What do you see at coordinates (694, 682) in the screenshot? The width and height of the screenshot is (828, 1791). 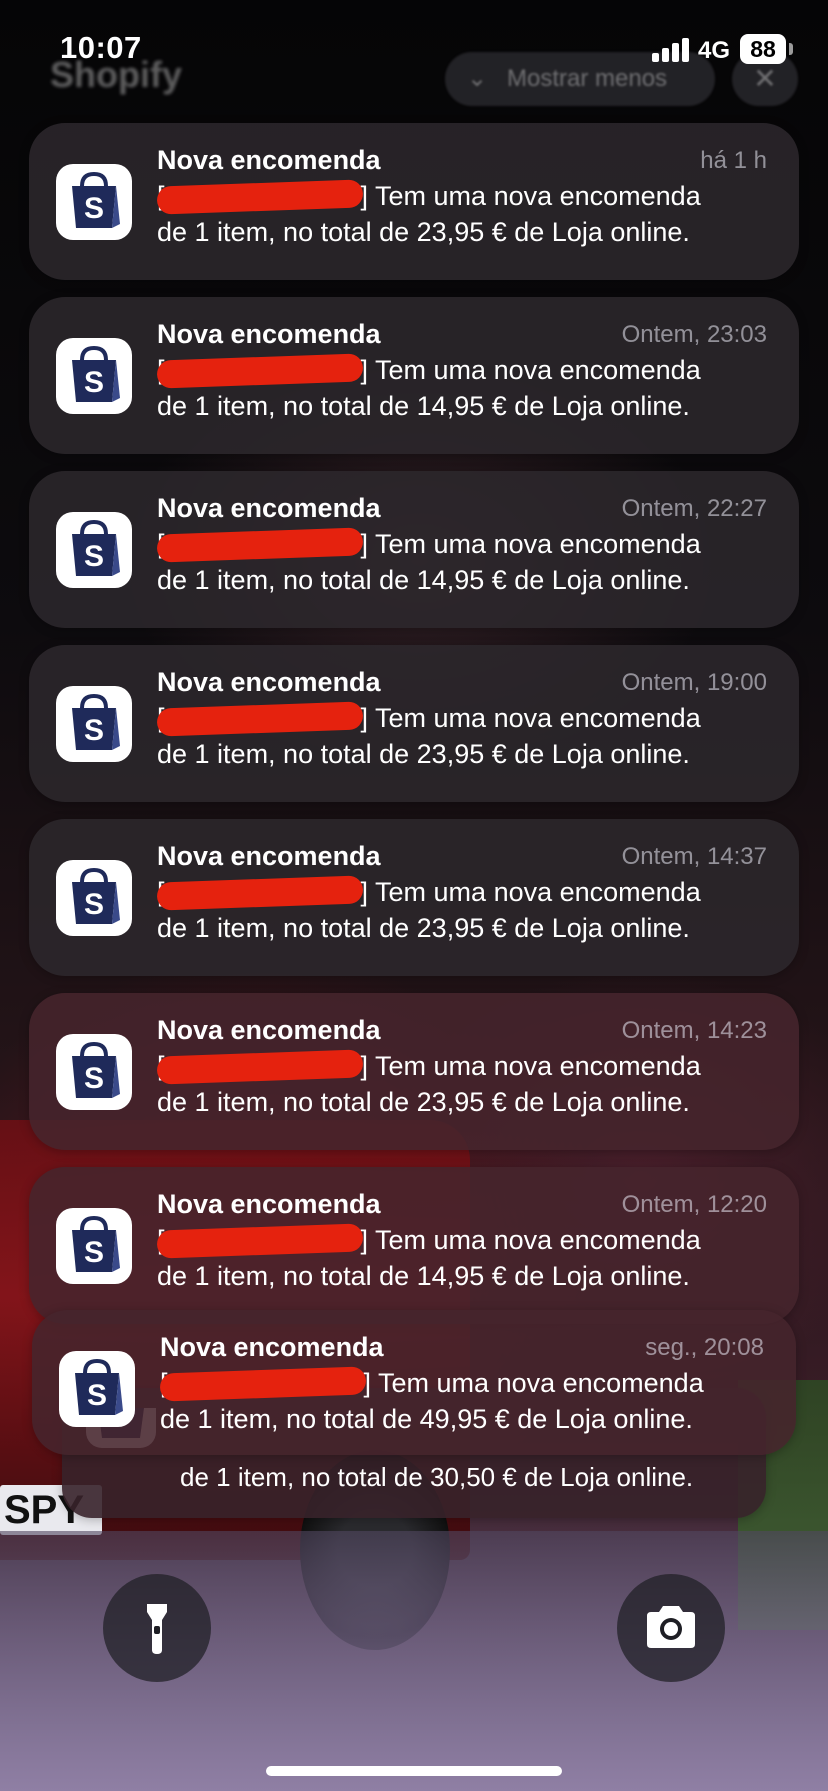 I see `notification-time: Ontem, 19:00` at bounding box center [694, 682].